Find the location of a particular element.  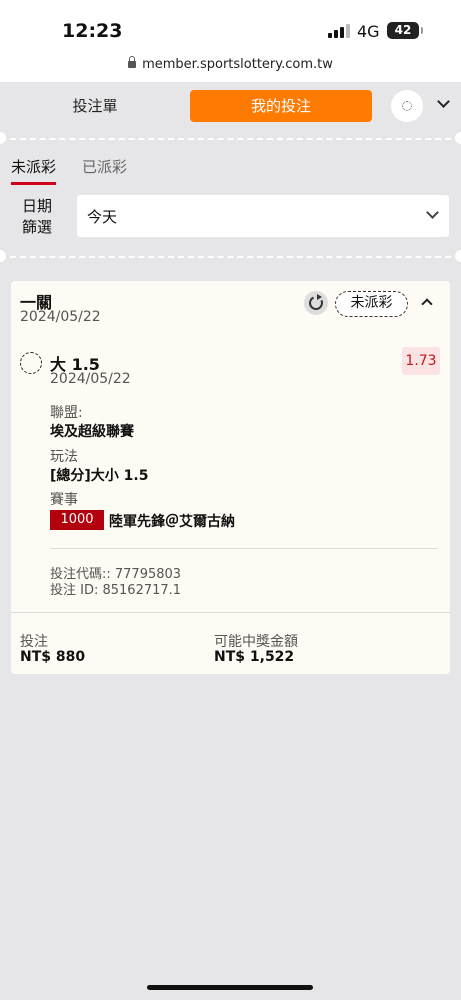

event-code-badge: 1000 is located at coordinates (77, 520).